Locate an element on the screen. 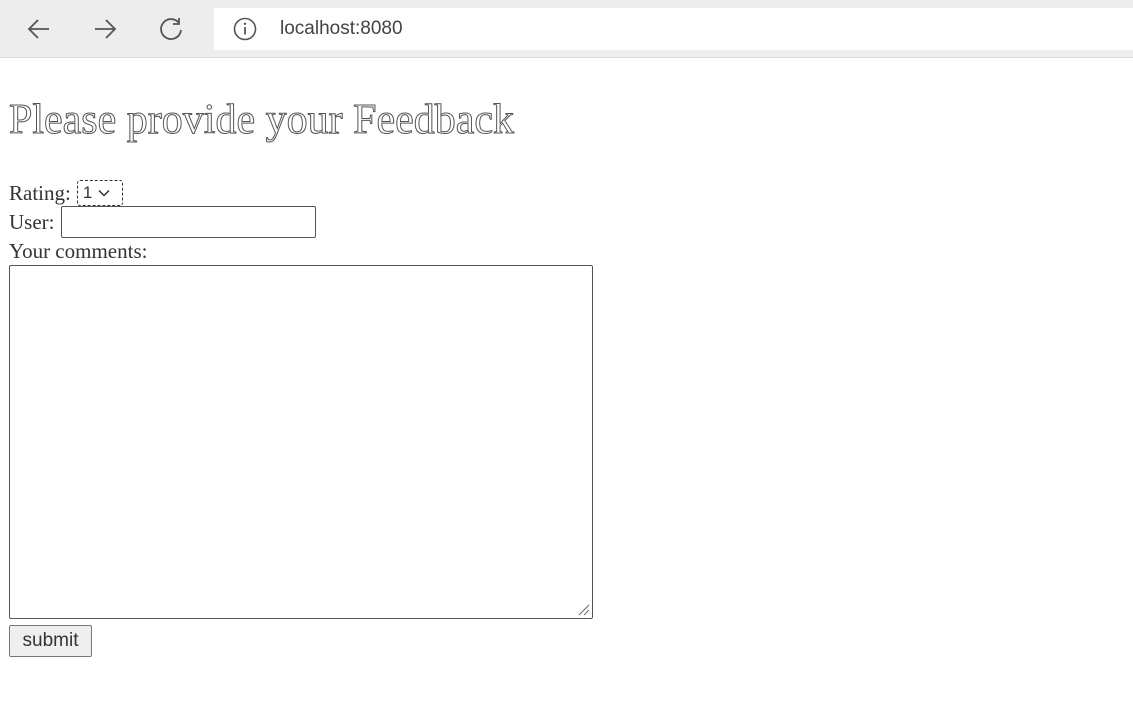 The width and height of the screenshot is (1133, 715). browser-toolbar: localhost:8080 is located at coordinates (566, 29).